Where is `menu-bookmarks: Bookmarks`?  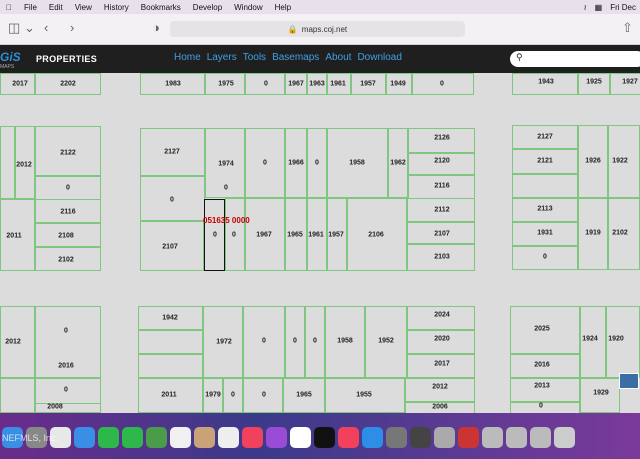
menu-bookmarks: Bookmarks is located at coordinates (161, 7).